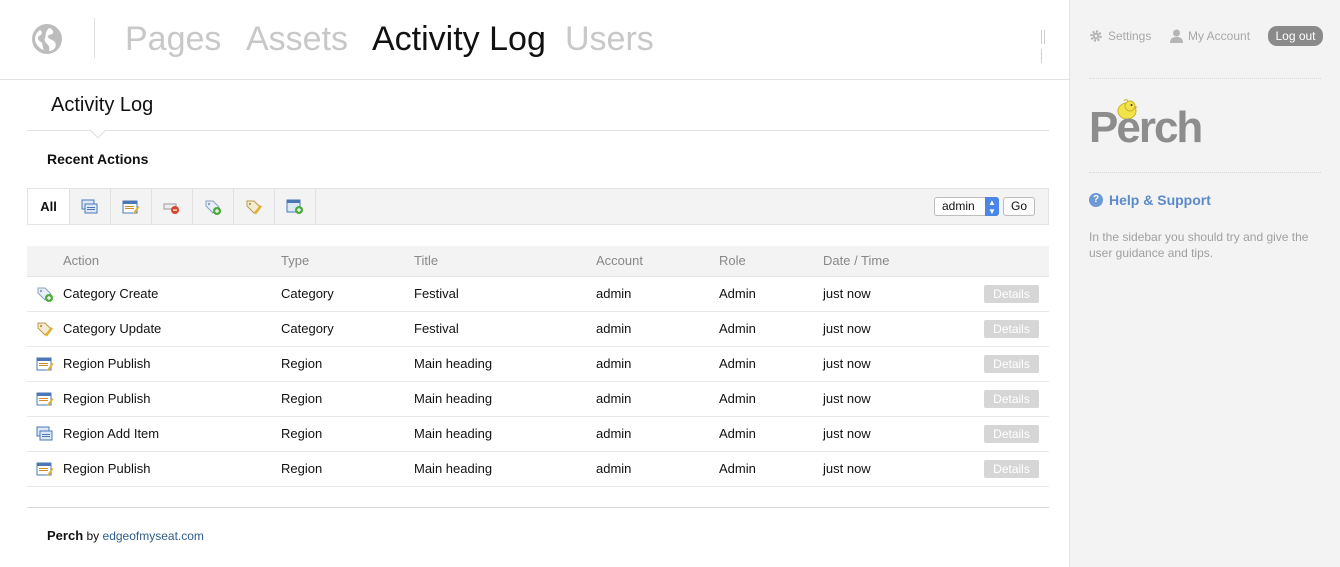 The height and width of the screenshot is (567, 1340). Describe the element at coordinates (958, 206) in the screenshot. I see `role-select-value: admin` at that location.